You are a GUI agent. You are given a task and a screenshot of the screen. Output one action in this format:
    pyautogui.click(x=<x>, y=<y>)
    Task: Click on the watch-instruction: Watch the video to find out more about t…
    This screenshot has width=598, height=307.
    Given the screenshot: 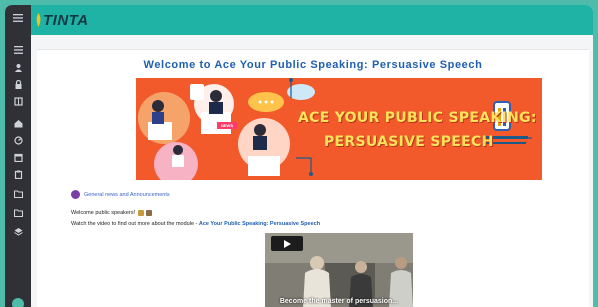 What is the action you would take?
    pyautogui.click(x=196, y=224)
    